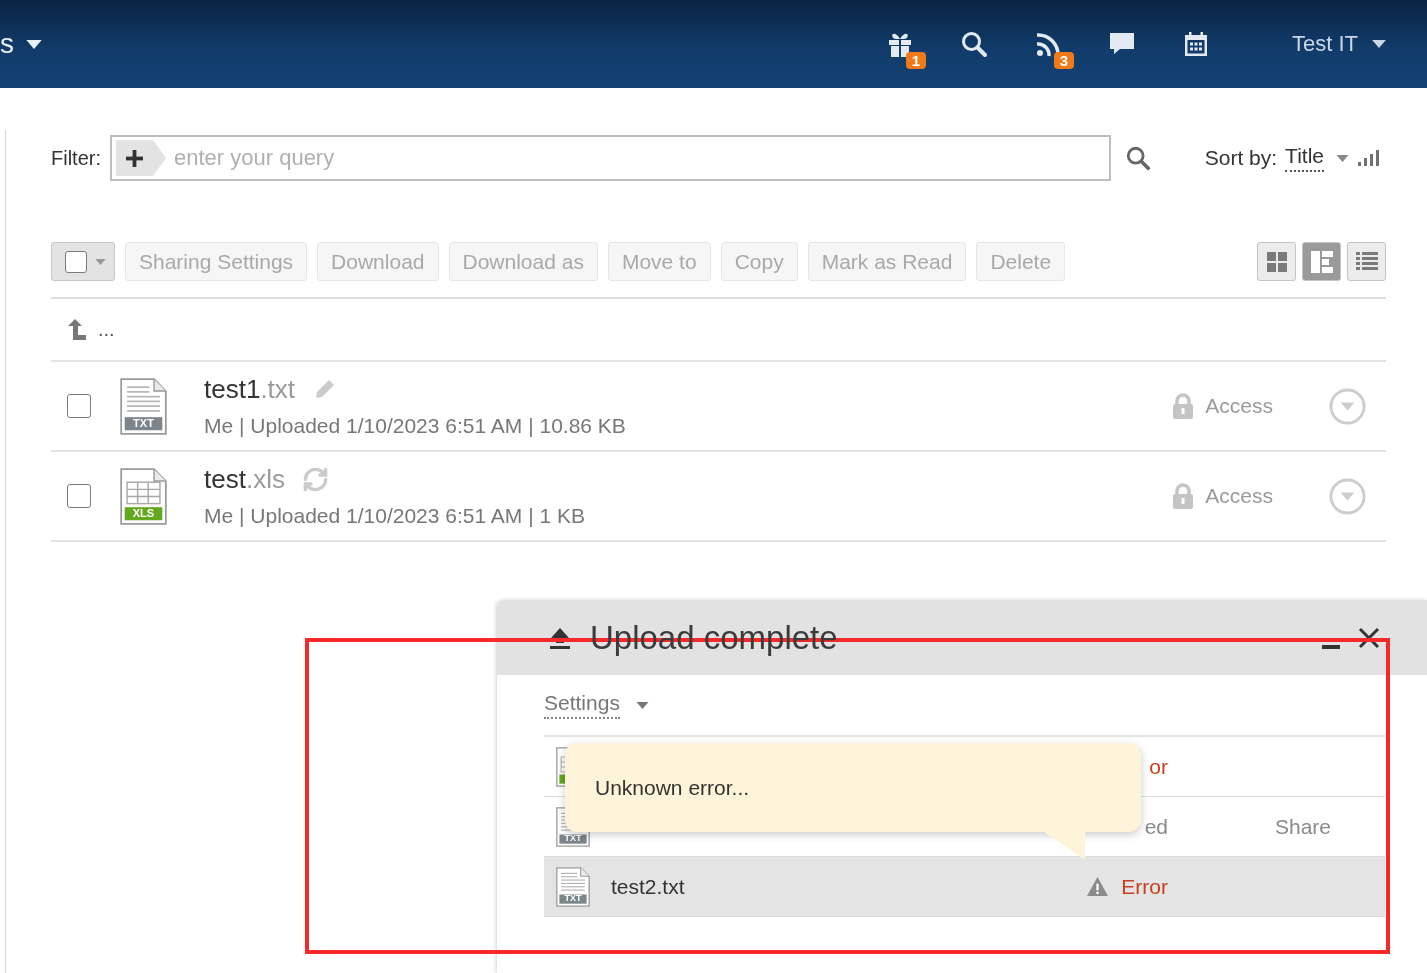  Describe the element at coordinates (1144, 886) in the screenshot. I see `upload-status: Error` at that location.